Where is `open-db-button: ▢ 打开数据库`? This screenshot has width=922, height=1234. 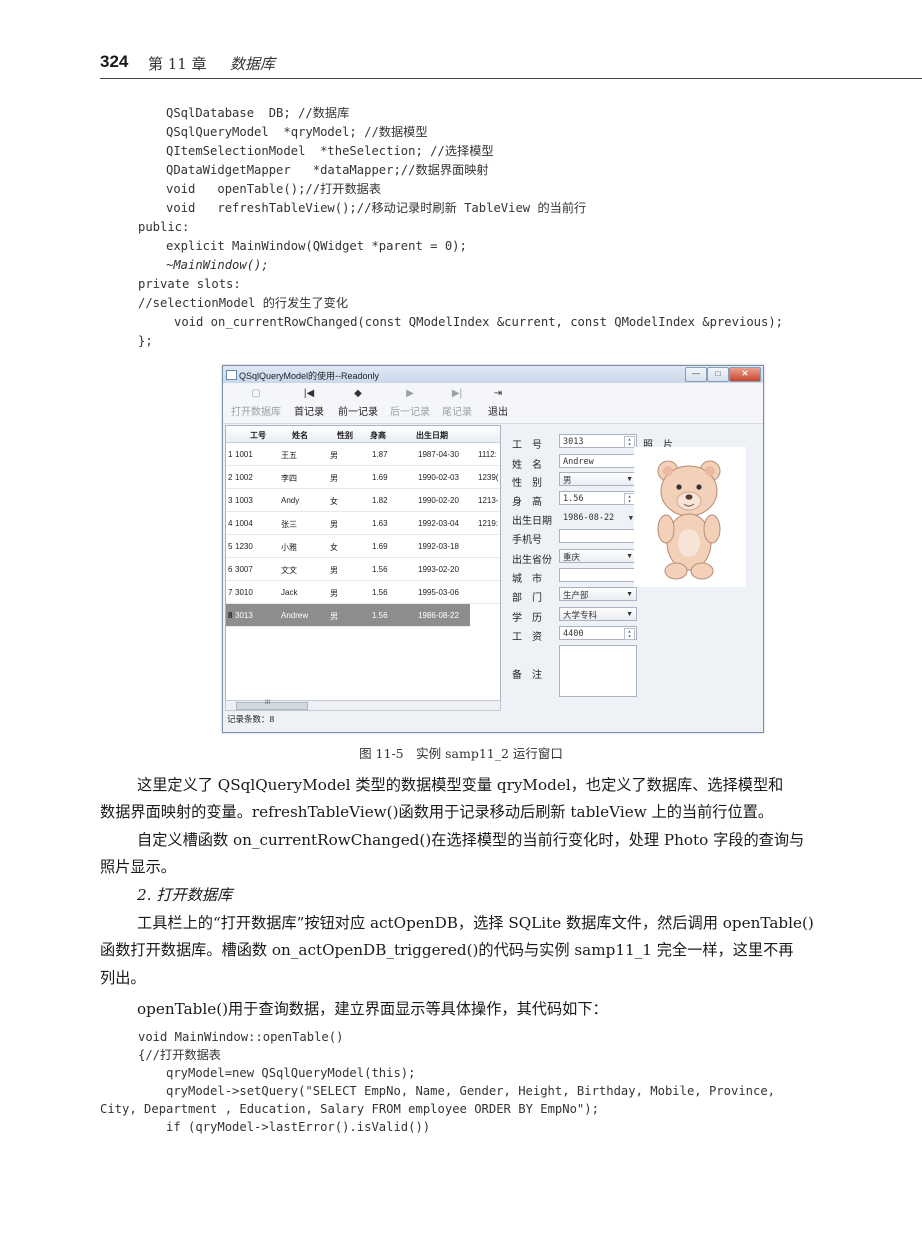 open-db-button: ▢ 打开数据库 is located at coordinates (256, 403).